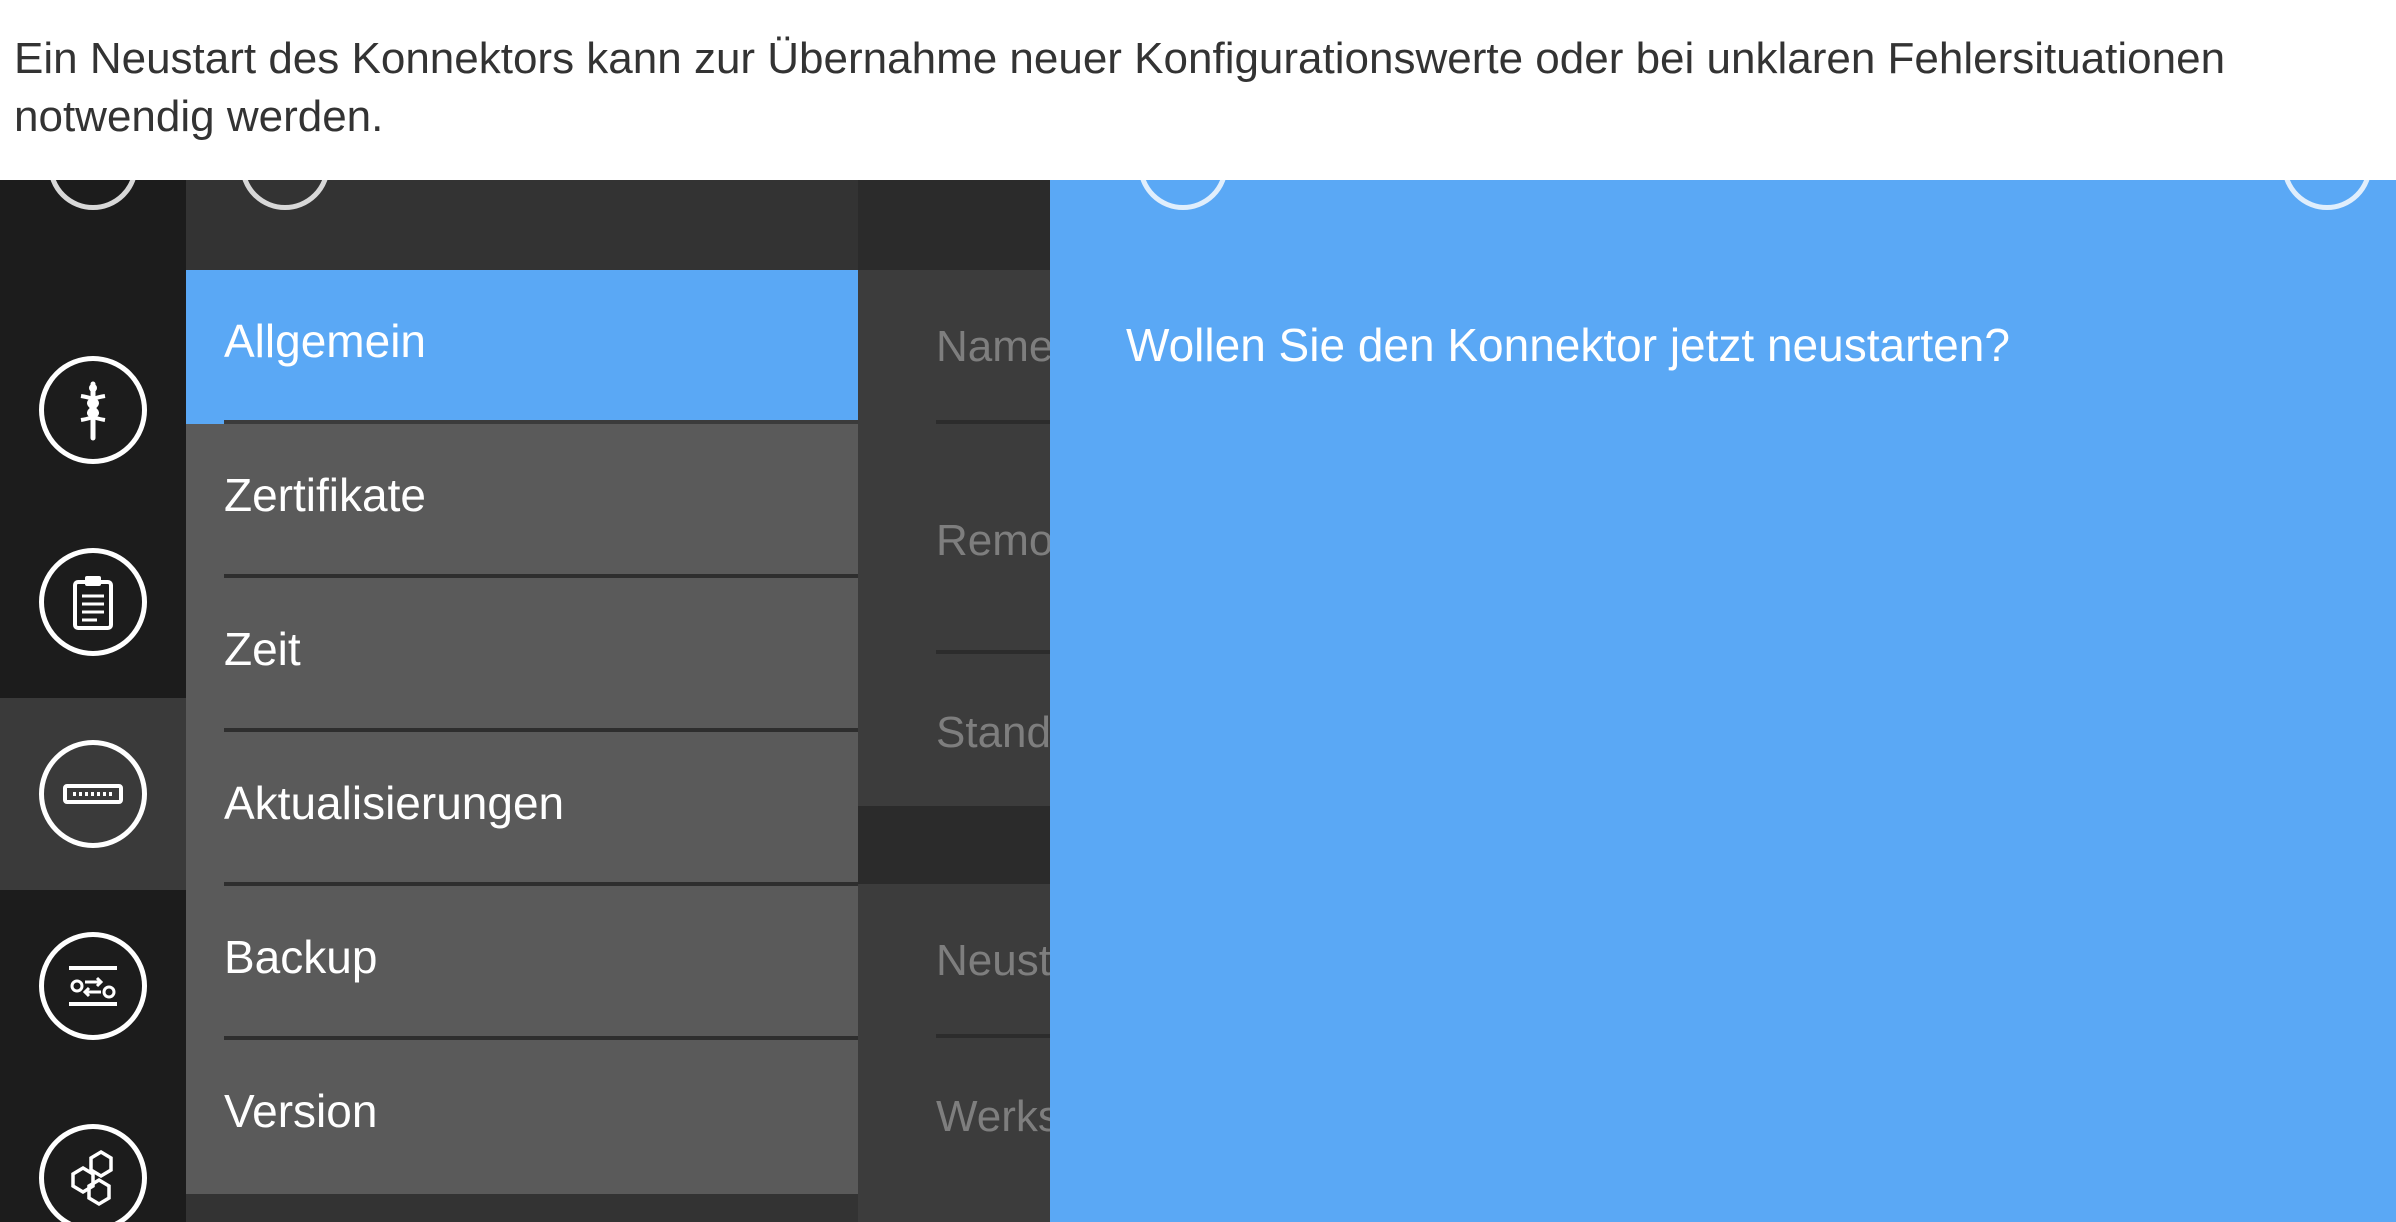 The image size is (2396, 1222). Describe the element at coordinates (993, 960) in the screenshot. I see `field-label-neustart: Neust` at that location.